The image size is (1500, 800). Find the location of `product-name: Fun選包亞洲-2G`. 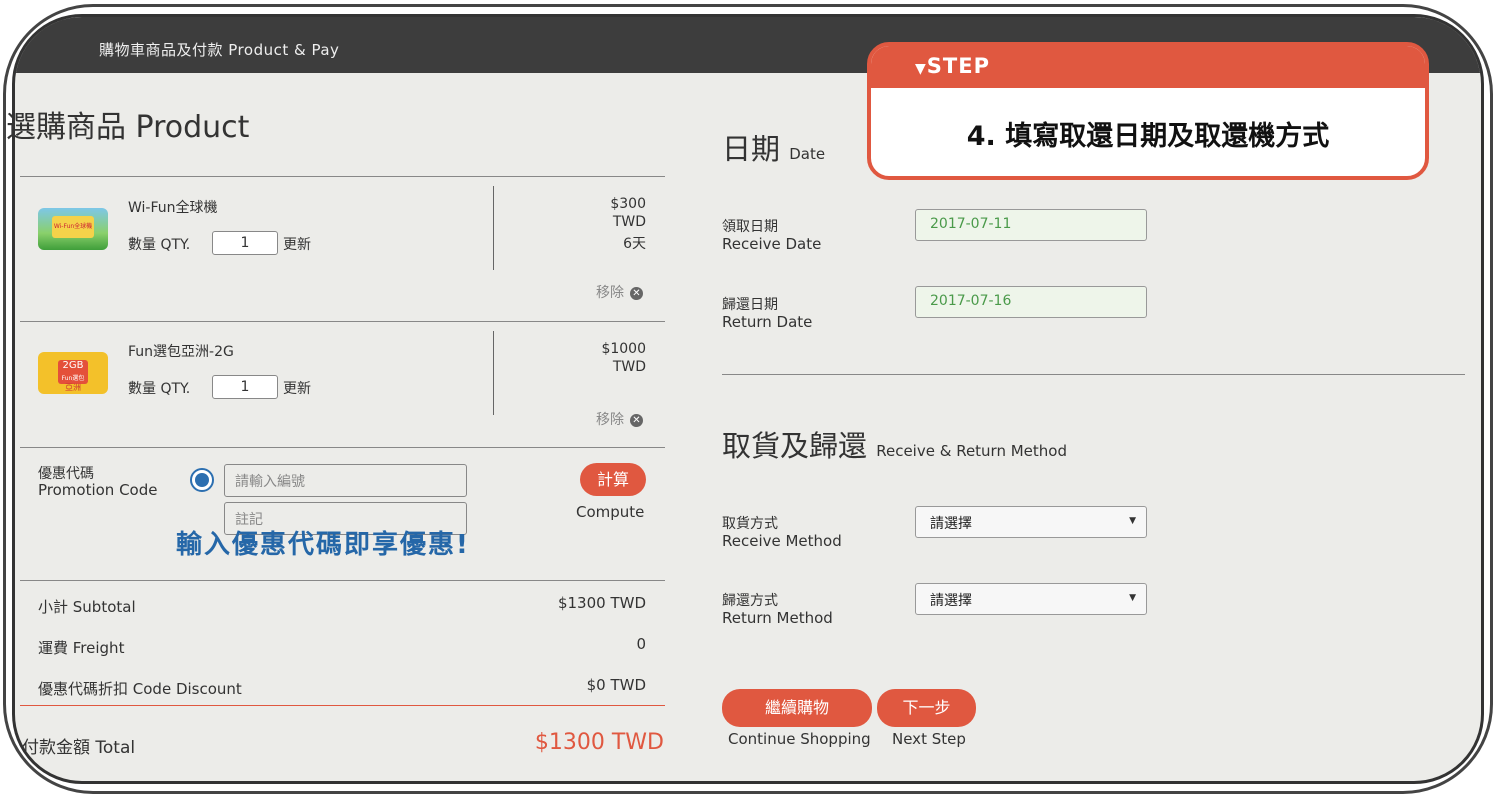

product-name: Fun選包亞洲-2G is located at coordinates (181, 352).